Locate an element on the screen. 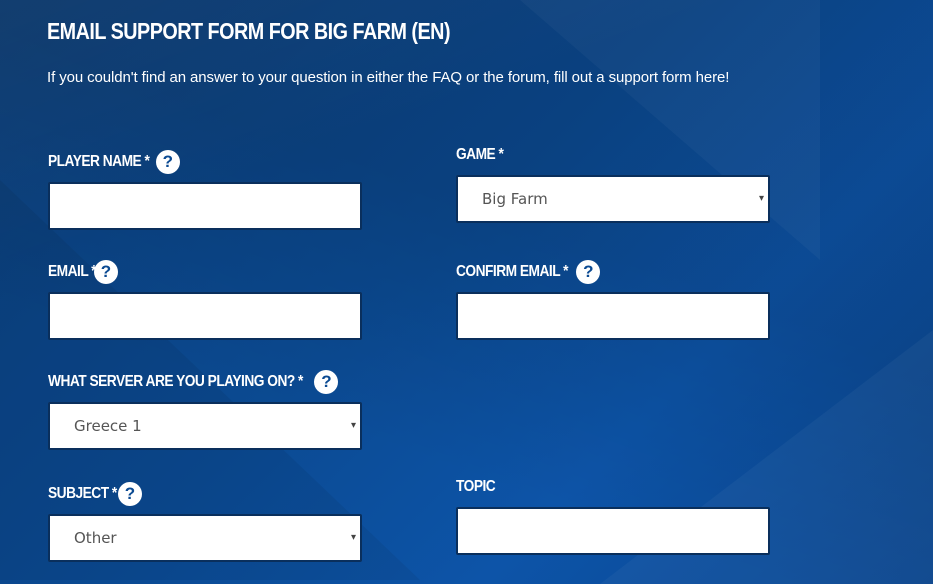 This screenshot has width=933, height=584. player-name-input-box is located at coordinates (205, 206).